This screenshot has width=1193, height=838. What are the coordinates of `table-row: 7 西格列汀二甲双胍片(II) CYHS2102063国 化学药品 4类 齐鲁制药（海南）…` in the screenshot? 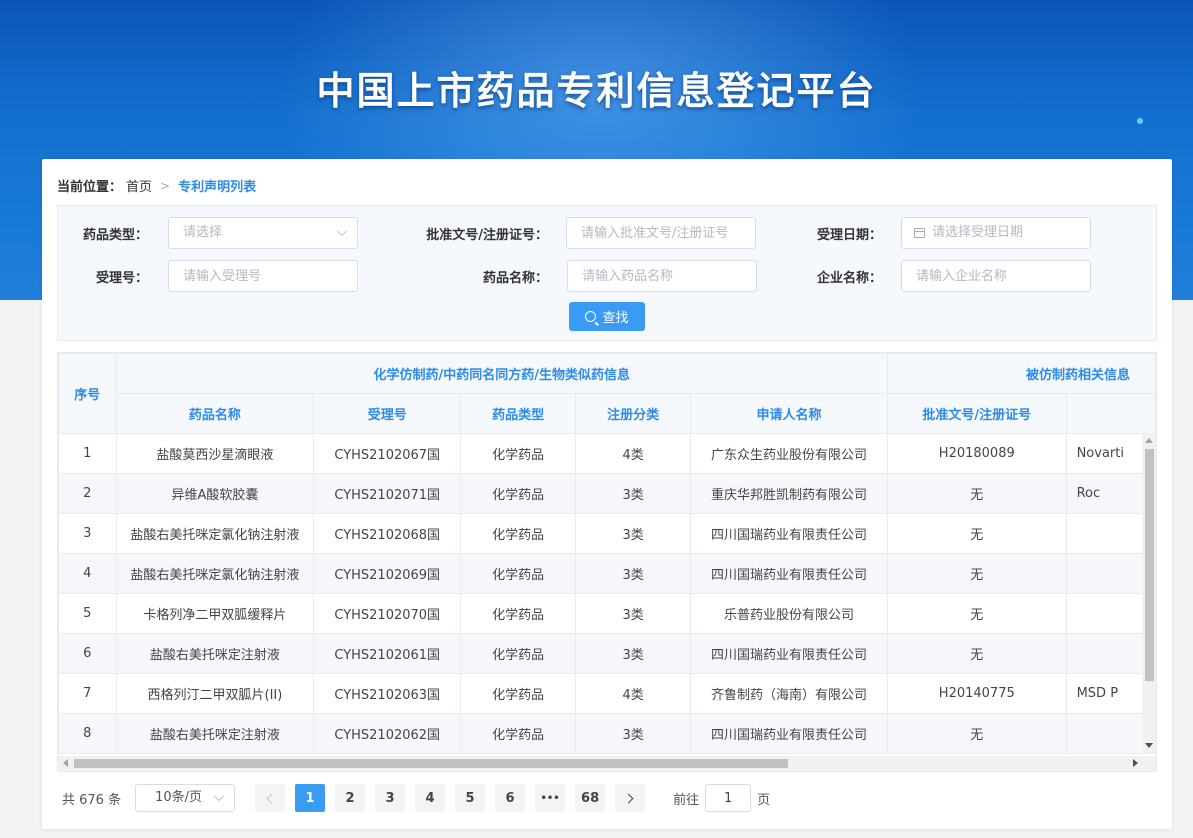 It's located at (607, 693).